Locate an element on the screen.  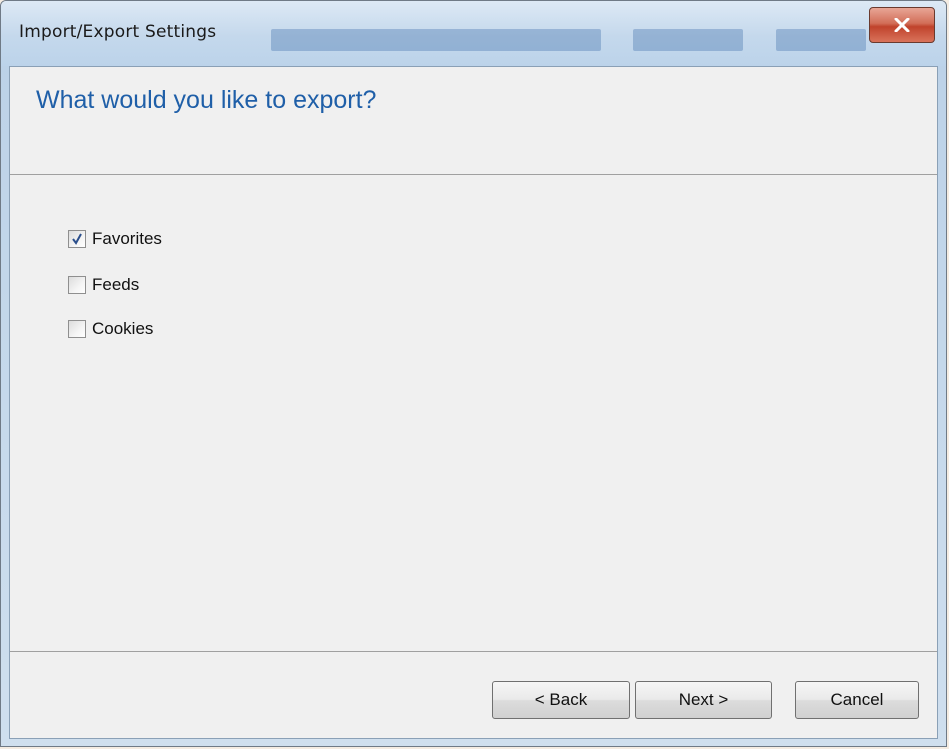
back-button: < Back is located at coordinates (561, 700).